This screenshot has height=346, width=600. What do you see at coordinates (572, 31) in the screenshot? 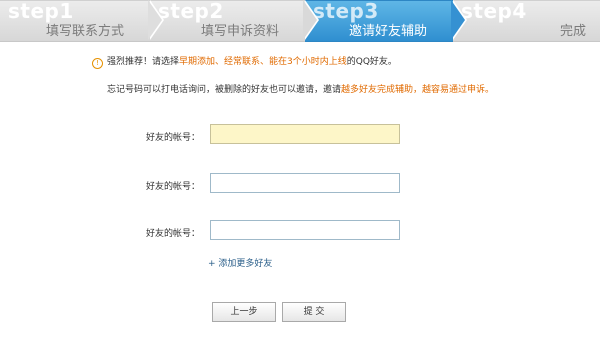
I see `step-4-title: 完成` at bounding box center [572, 31].